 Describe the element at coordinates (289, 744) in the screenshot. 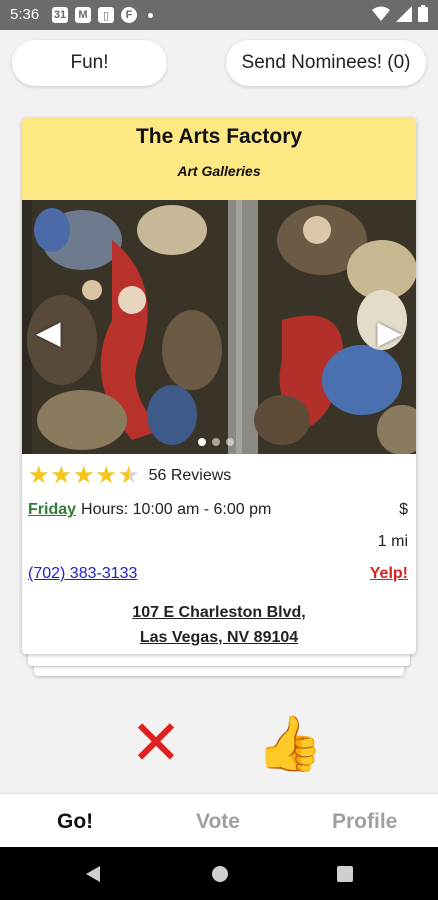

I see `approve-thumbs-up-button: 👍` at that location.